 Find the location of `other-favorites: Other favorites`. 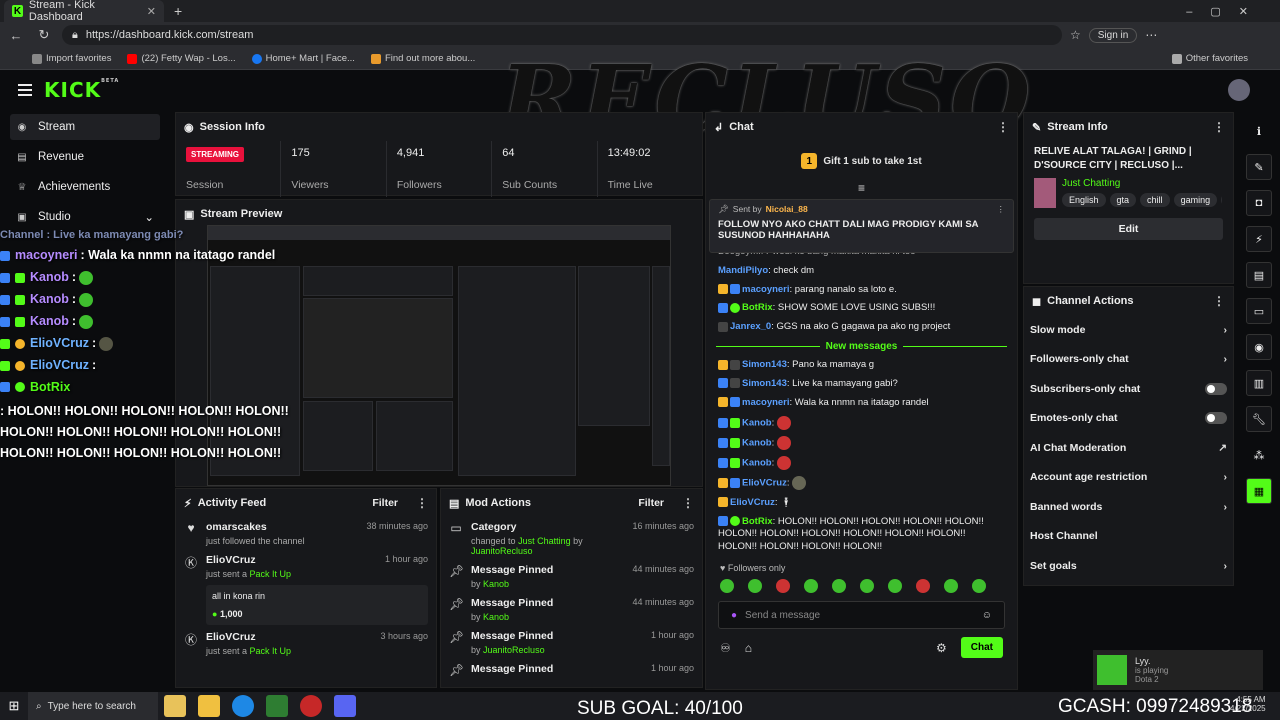

other-favorites: Other favorites is located at coordinates (1209, 58).